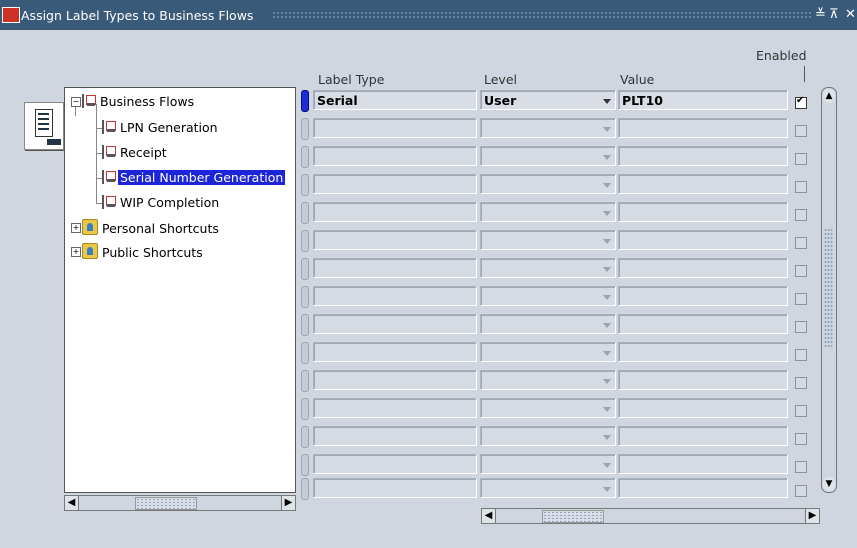 Image resolution: width=857 pixels, height=548 pixels. What do you see at coordinates (395, 100) in the screenshot?
I see `label-type-field: Serial` at bounding box center [395, 100].